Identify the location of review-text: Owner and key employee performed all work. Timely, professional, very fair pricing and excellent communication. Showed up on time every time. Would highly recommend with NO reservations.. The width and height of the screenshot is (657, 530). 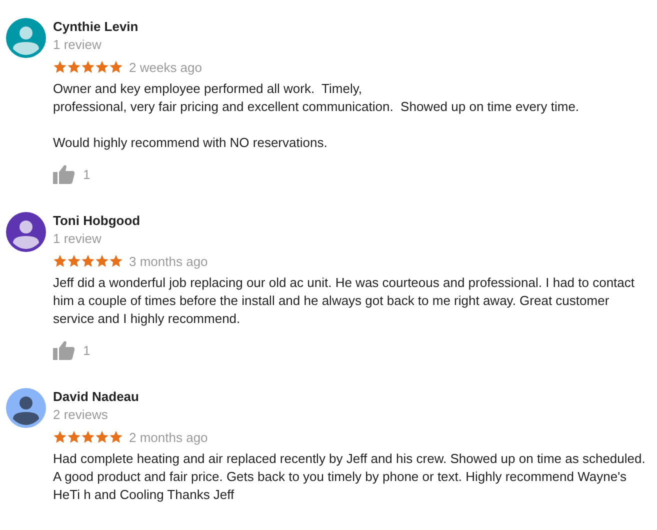
(316, 116).